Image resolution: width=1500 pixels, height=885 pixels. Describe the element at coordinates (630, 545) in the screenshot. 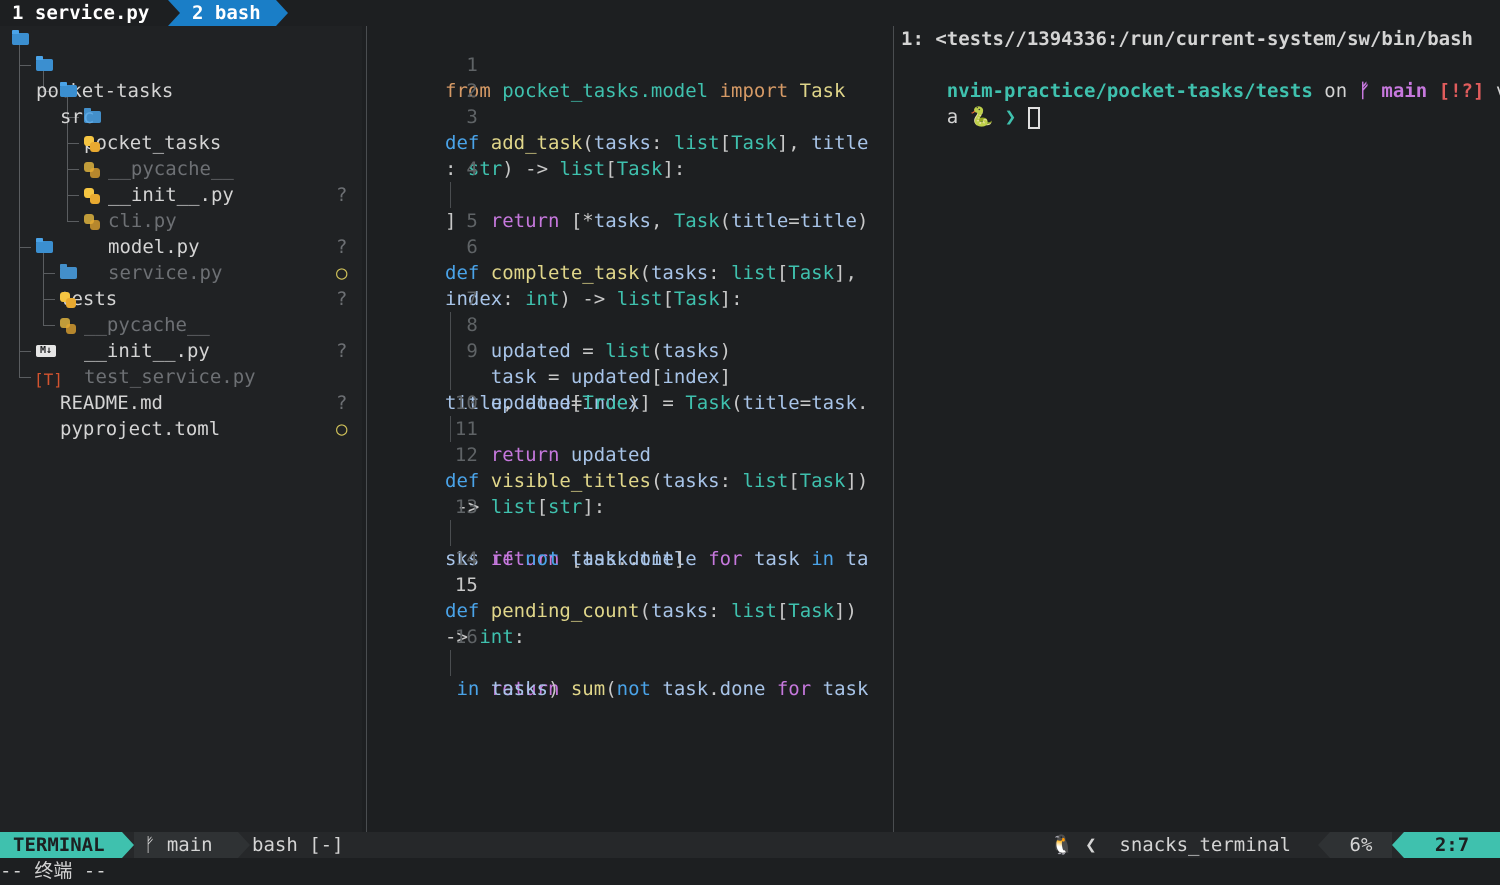

I see `code-line: 14` at that location.